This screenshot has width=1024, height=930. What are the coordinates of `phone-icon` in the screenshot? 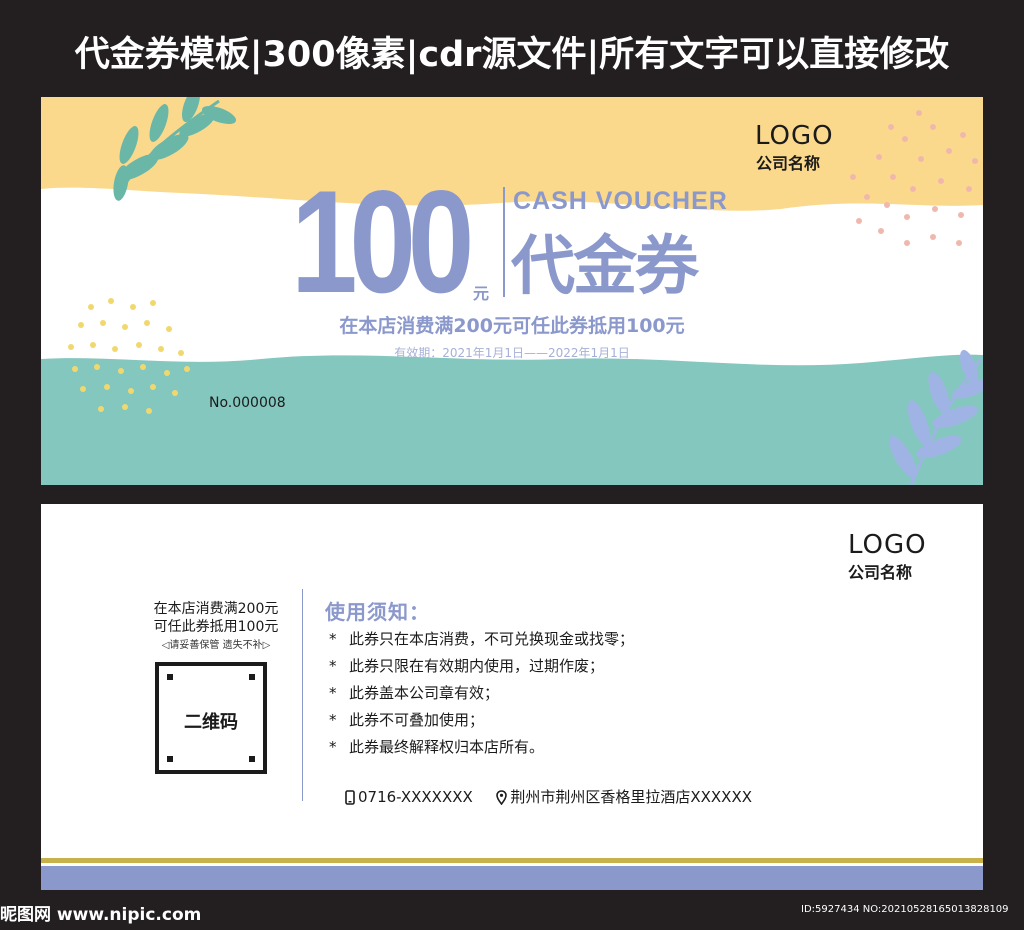 It's located at (350, 797).